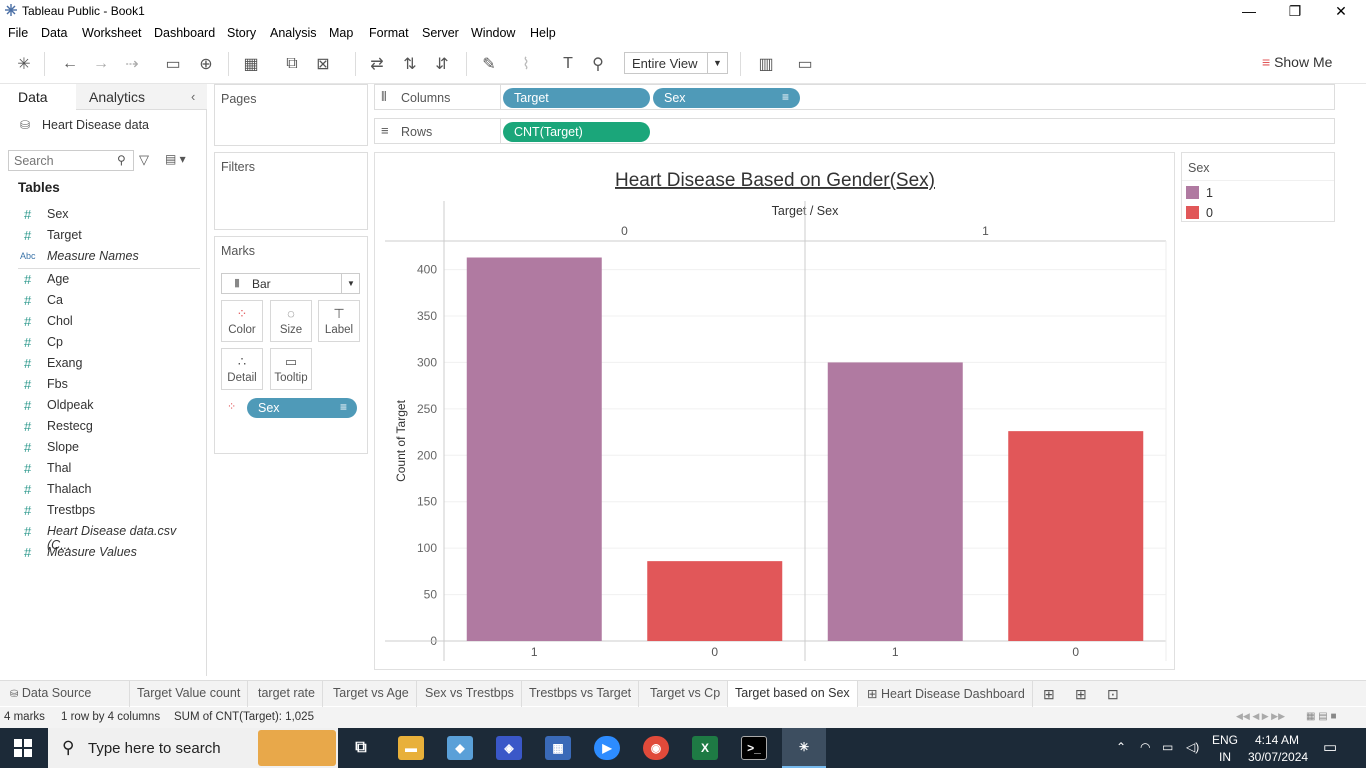  Describe the element at coordinates (112, 33) in the screenshot. I see `menu-worksheet: Worksheet` at that location.